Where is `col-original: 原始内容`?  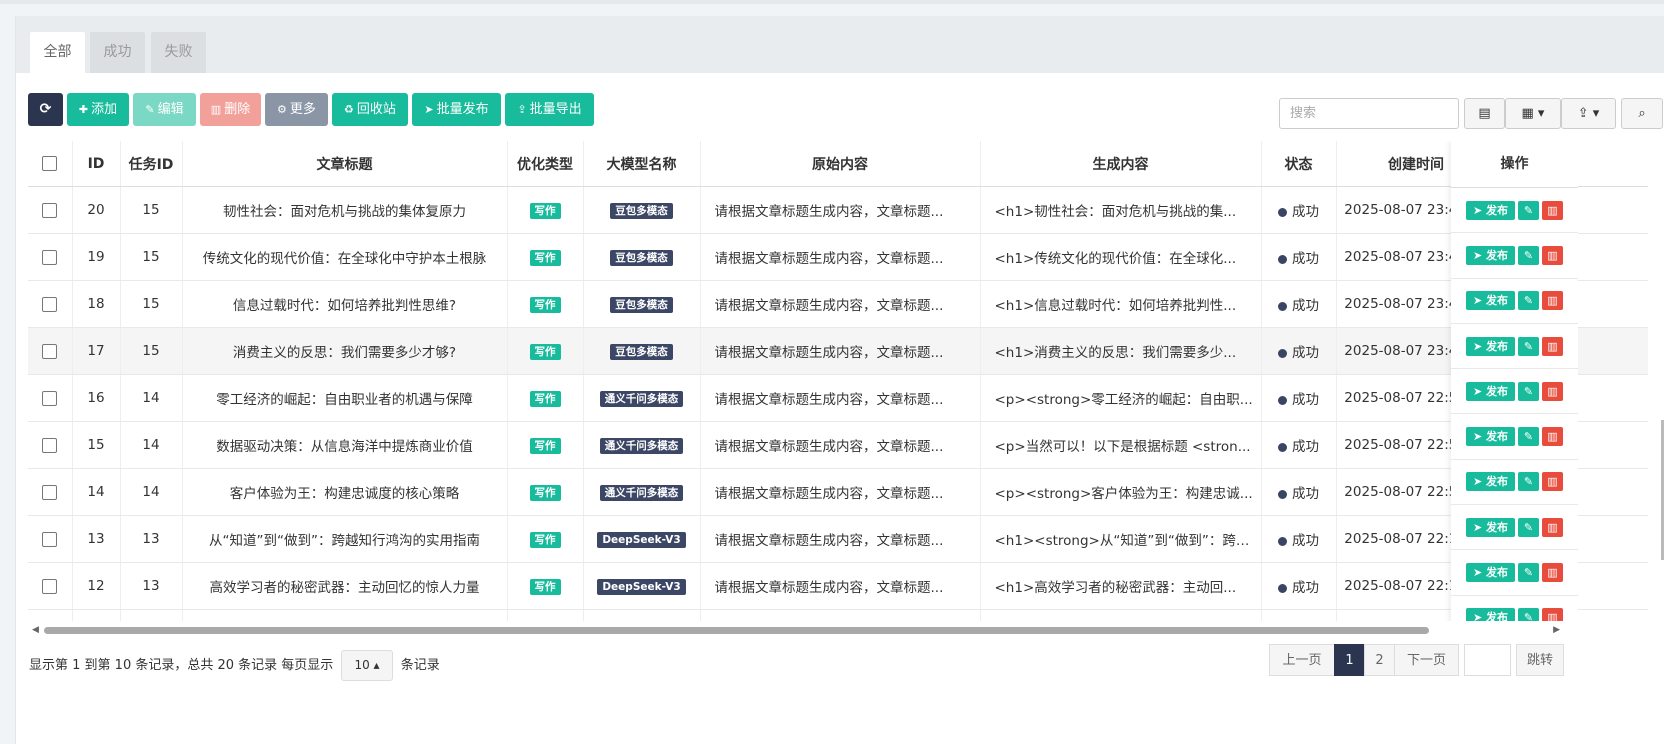
col-original: 原始内容 is located at coordinates (840, 164).